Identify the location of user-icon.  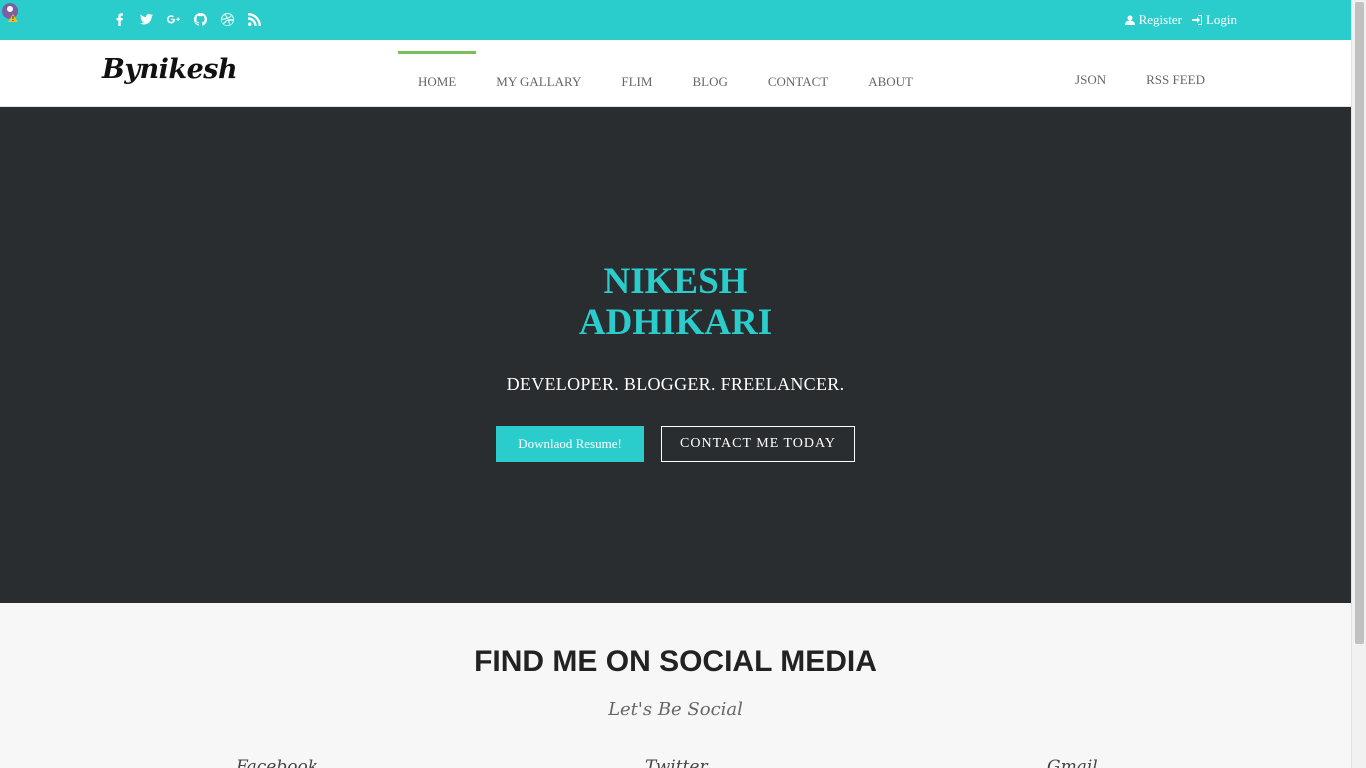
(1129, 20).